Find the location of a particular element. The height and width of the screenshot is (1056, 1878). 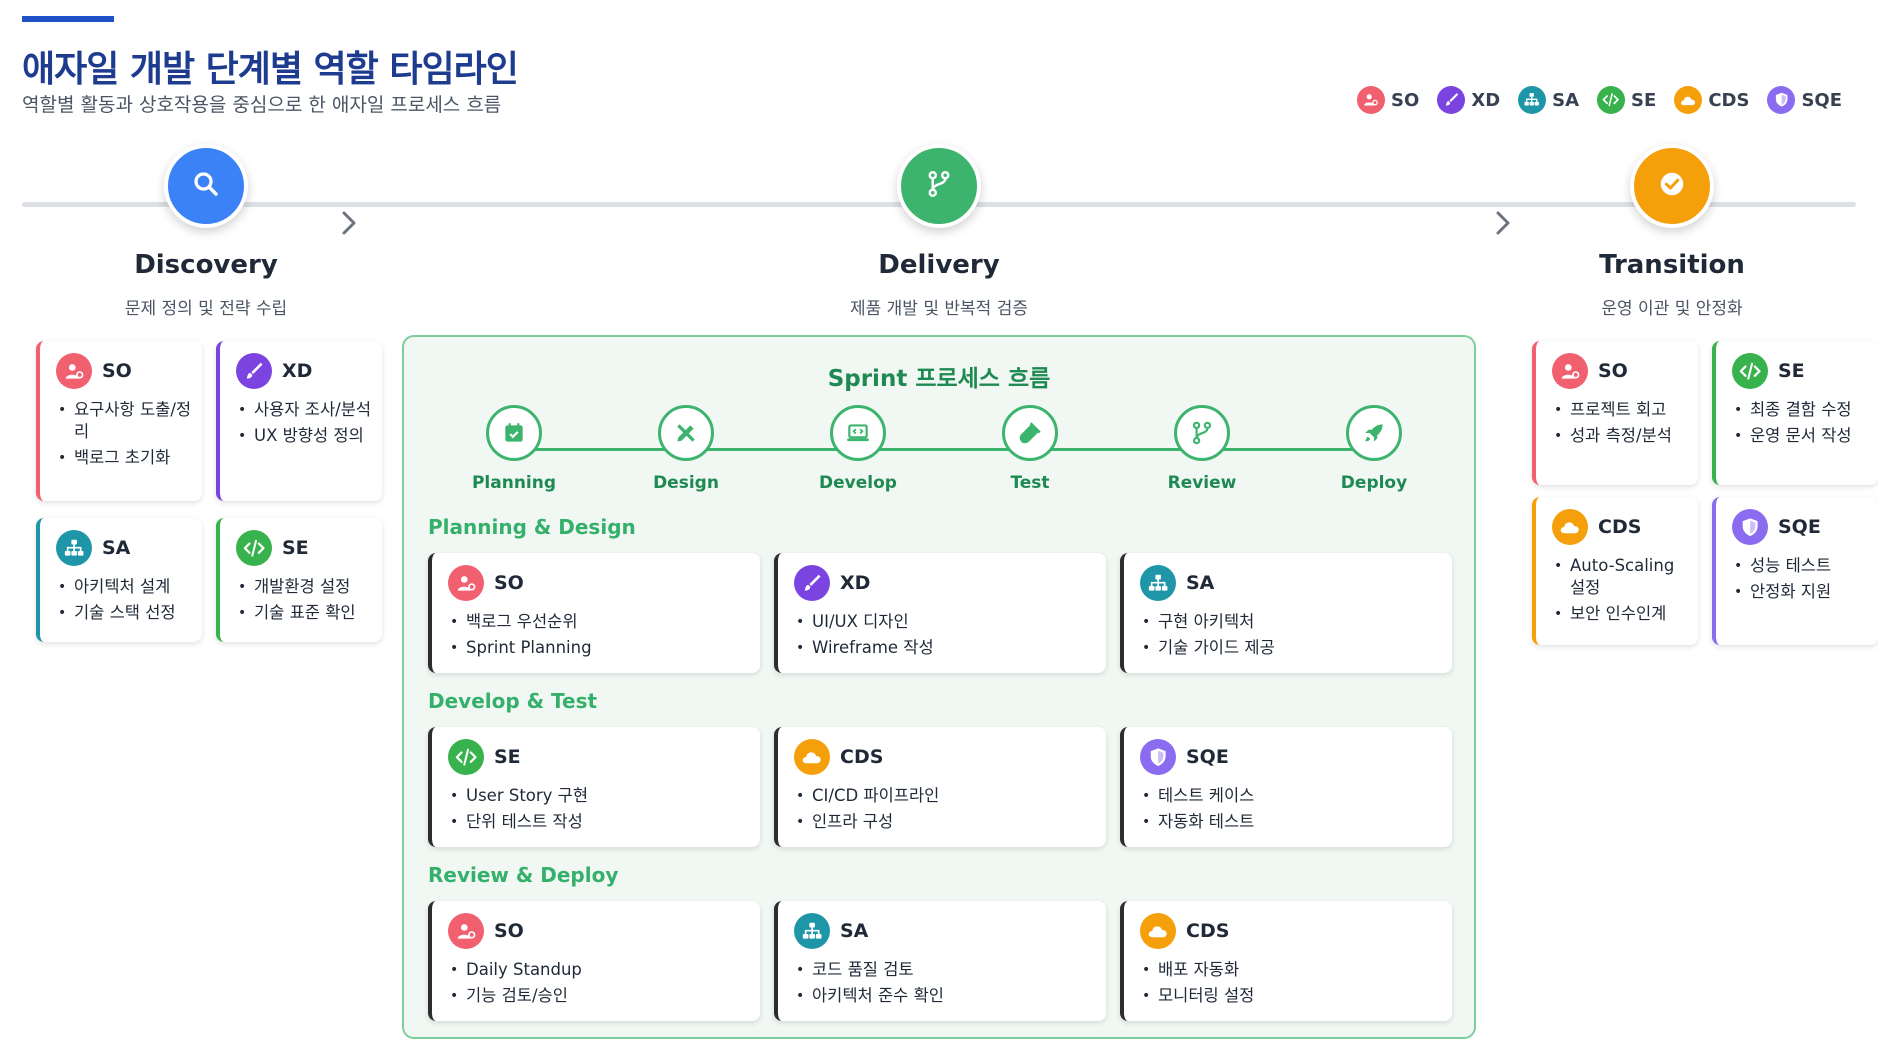

role-card-sa: SA 코드 품질 검토아키텍처 준수 확인 is located at coordinates (940, 961).